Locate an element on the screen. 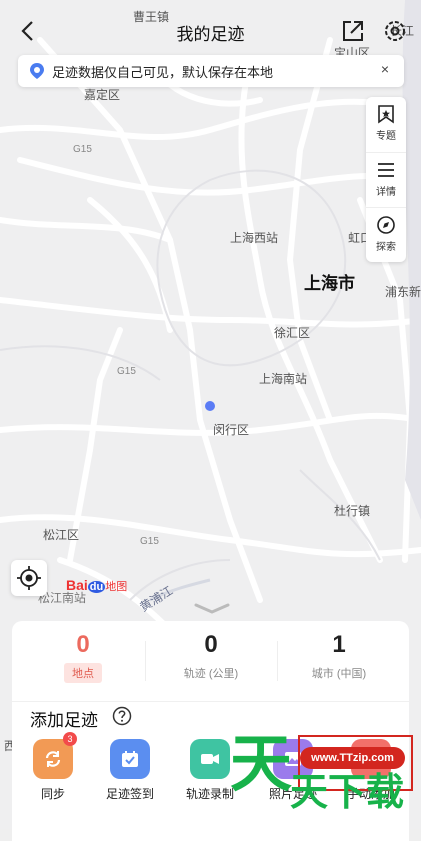 Image resolution: width=421 pixels, height=841 pixels. bookmark-icon is located at coordinates (386, 114).